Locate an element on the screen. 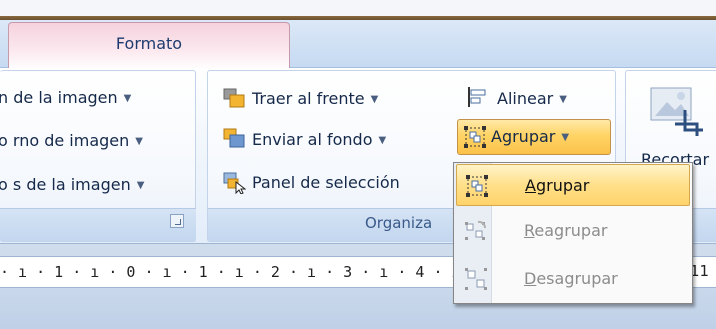  menu-item-label: Agrupar is located at coordinates (557, 185).